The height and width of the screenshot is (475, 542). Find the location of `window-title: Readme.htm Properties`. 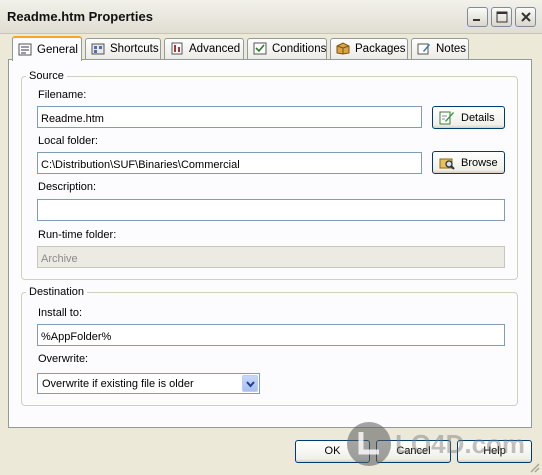

window-title: Readme.htm Properties is located at coordinates (80, 16).